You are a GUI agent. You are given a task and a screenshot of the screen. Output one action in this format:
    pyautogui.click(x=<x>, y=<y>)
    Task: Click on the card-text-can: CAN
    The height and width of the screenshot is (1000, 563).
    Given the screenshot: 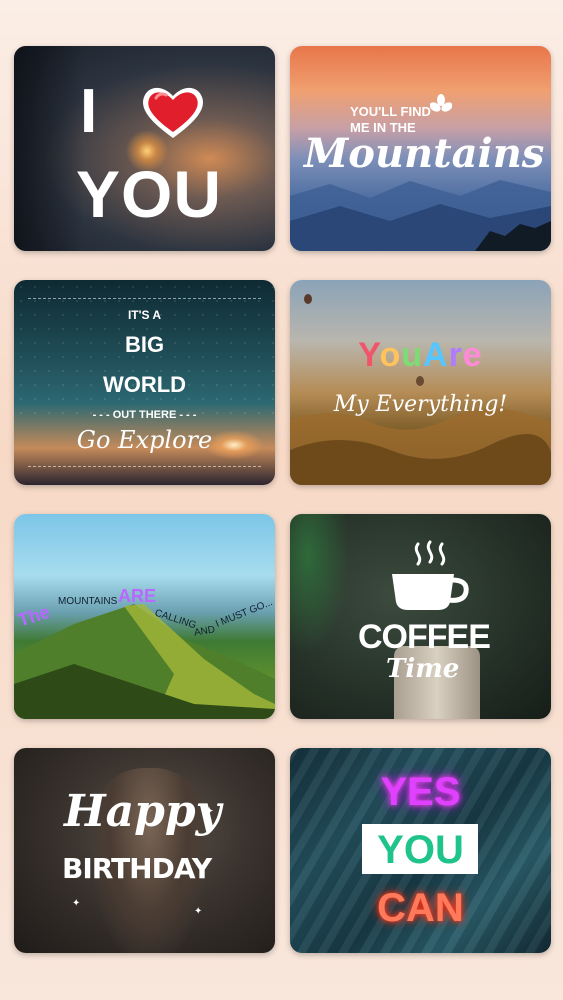 What is the action you would take?
    pyautogui.click(x=420, y=908)
    